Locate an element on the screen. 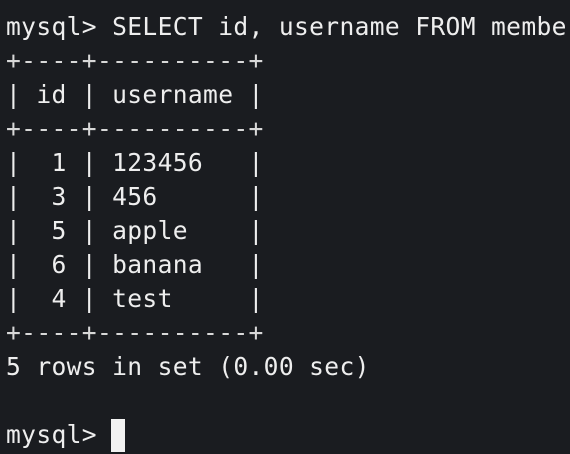 The image size is (570, 454). prompt-line: mysql> is located at coordinates (65, 435).